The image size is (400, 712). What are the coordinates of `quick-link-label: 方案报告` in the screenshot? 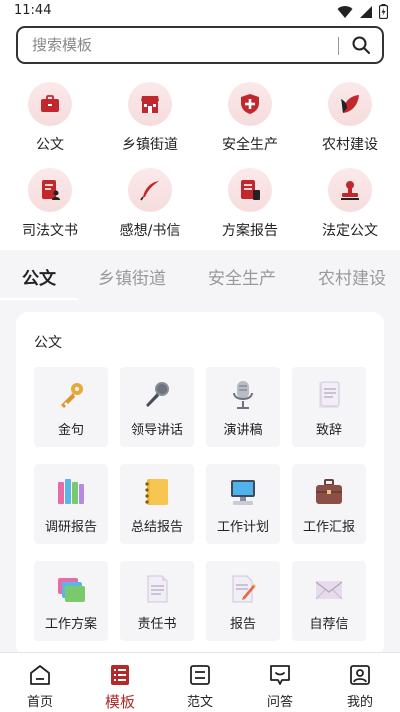 It's located at (250, 231).